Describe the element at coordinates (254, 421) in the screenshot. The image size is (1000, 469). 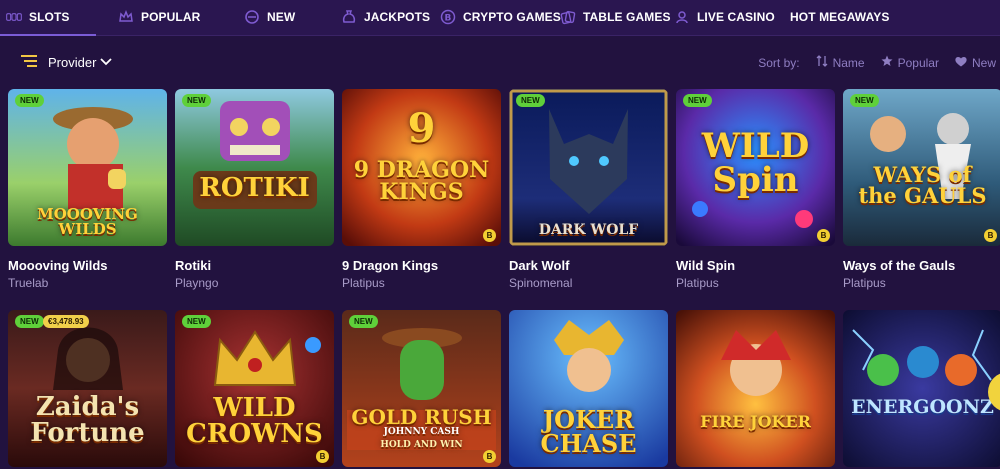
I see `game-logo: WILD CROWNS` at that location.